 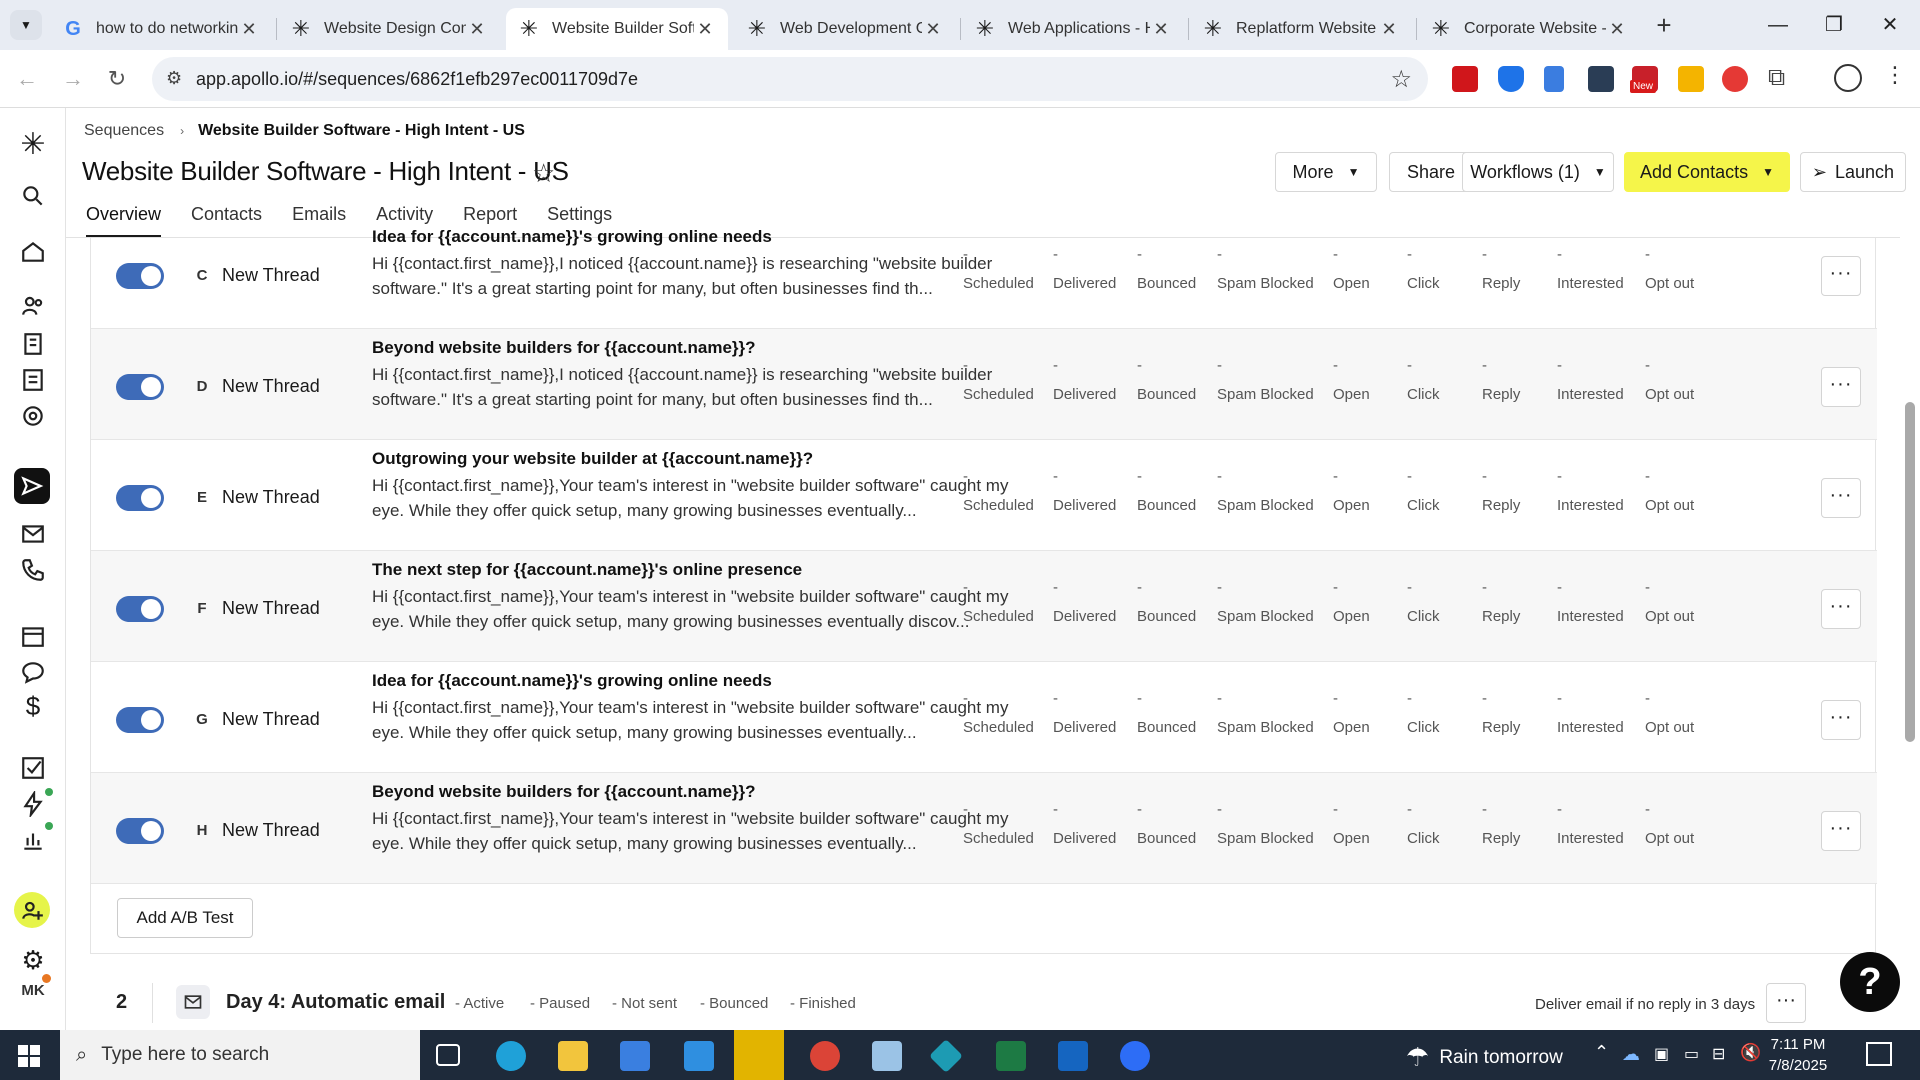 What do you see at coordinates (33, 960) in the screenshot?
I see `settings-gear-icon: ⚙` at bounding box center [33, 960].